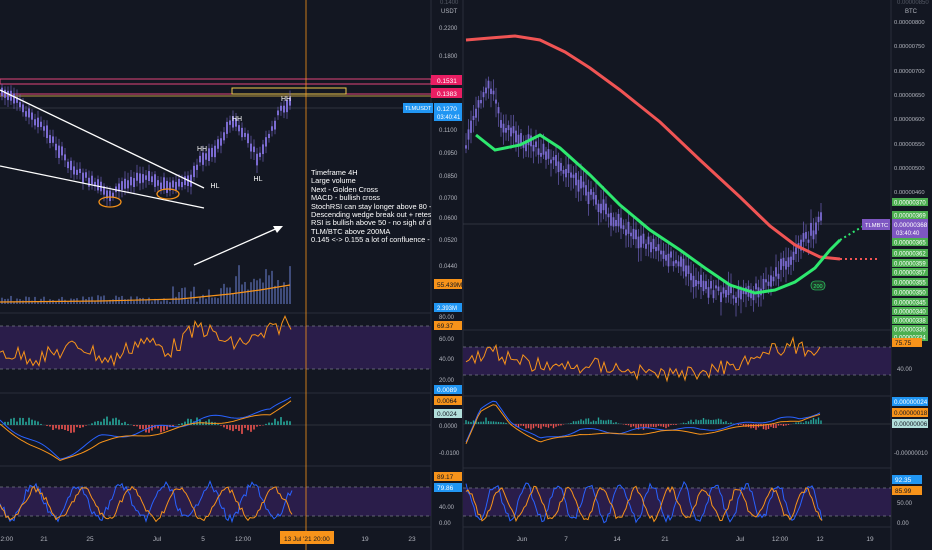 The image size is (932, 550). Describe the element at coordinates (911, 454) in the screenshot. I see `right-macd-tick-neg: -0.00000010` at that location.